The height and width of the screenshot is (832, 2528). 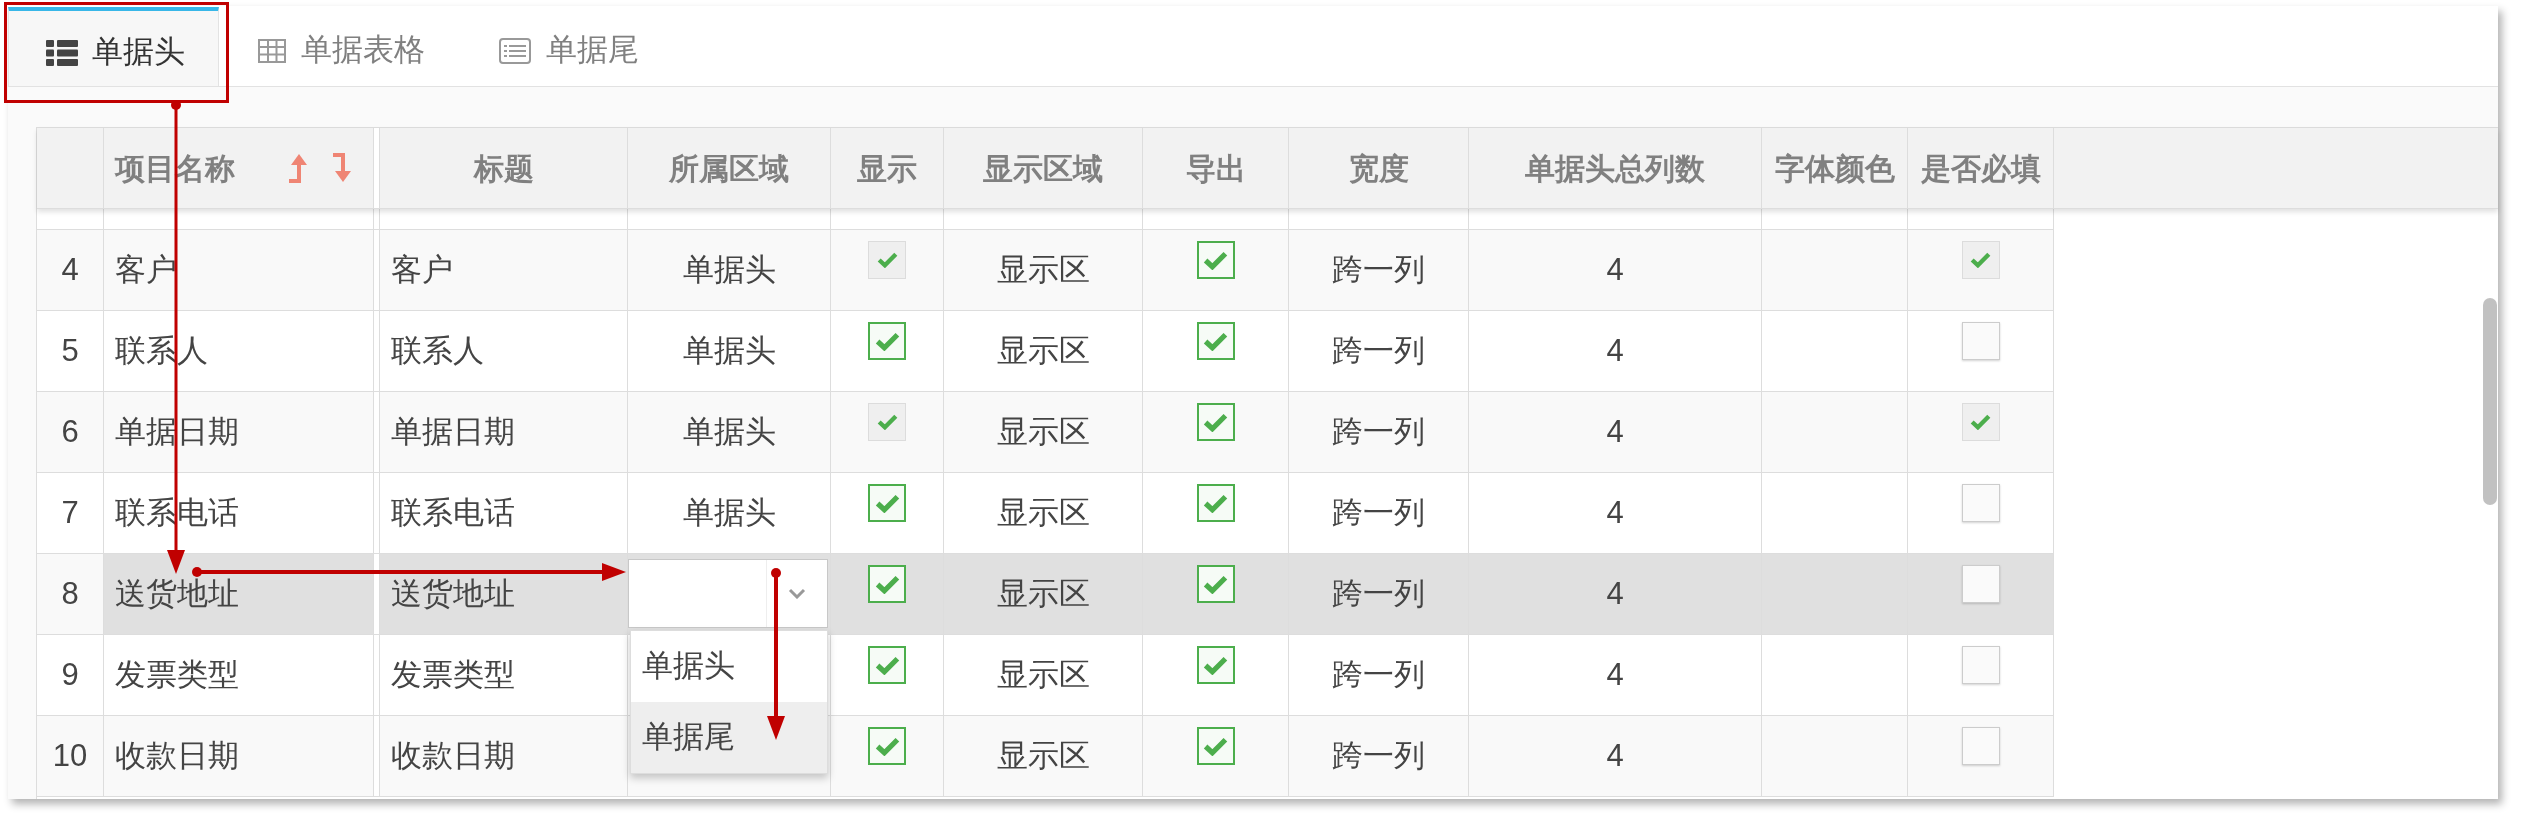 I want to click on column-header: 所属区域, so click(x=729, y=168).